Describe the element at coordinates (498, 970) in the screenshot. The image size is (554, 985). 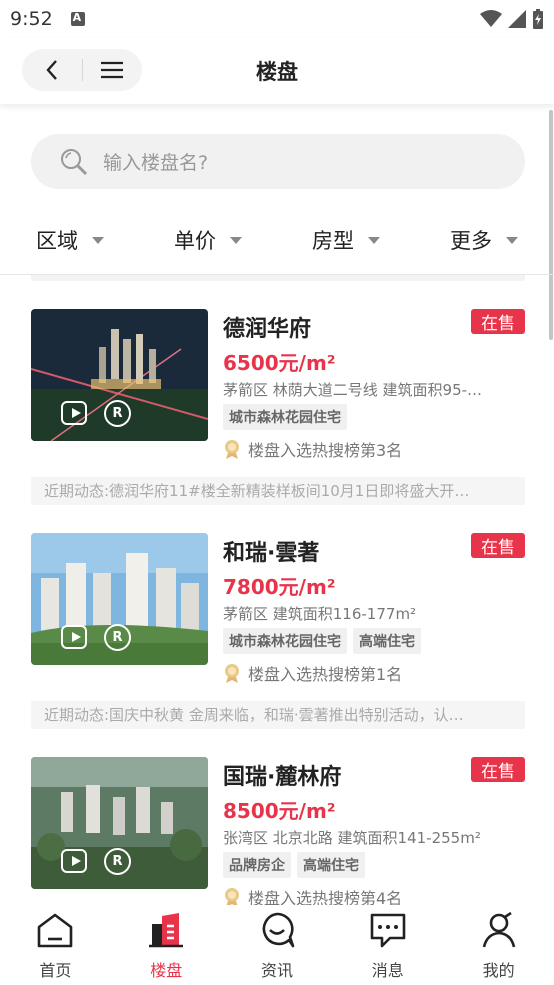
I see `tab-label: 我的` at that location.